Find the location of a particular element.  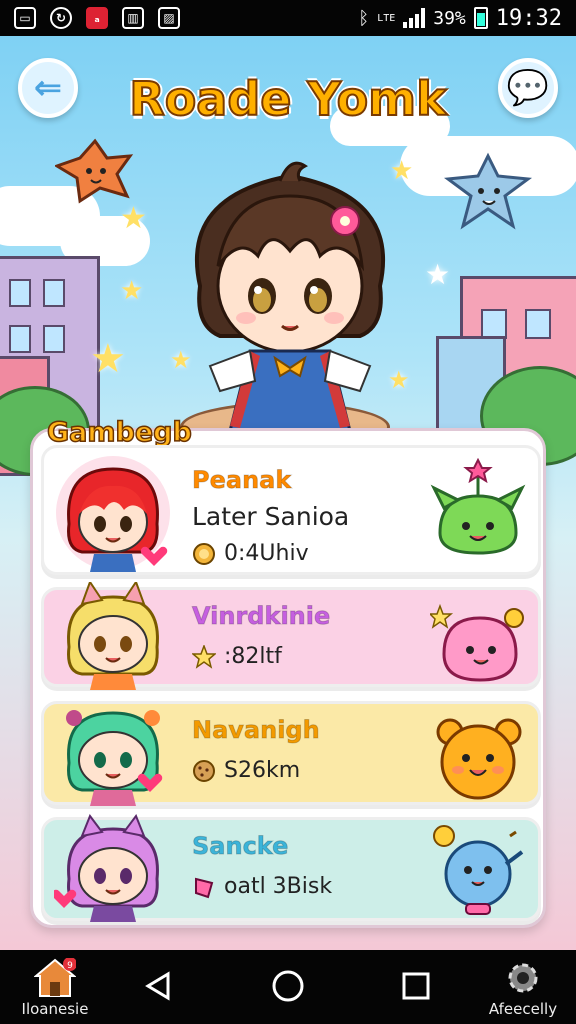

home-nav-button: 9 Iloanesie is located at coordinates (55, 988).